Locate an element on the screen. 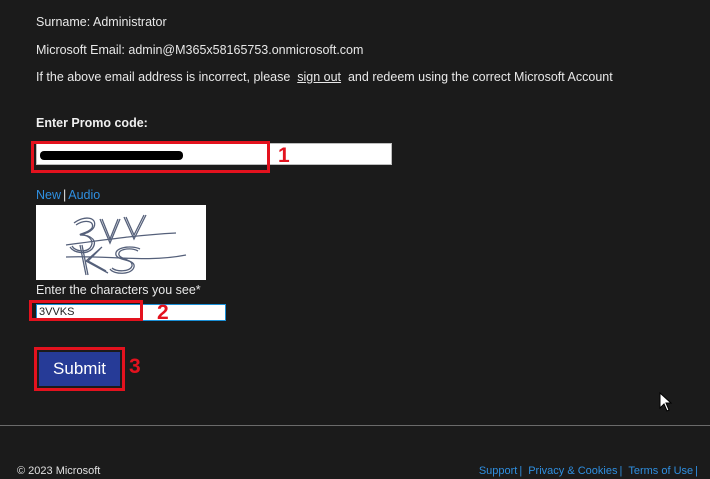  footer-link-support: Support is located at coordinates (498, 471).